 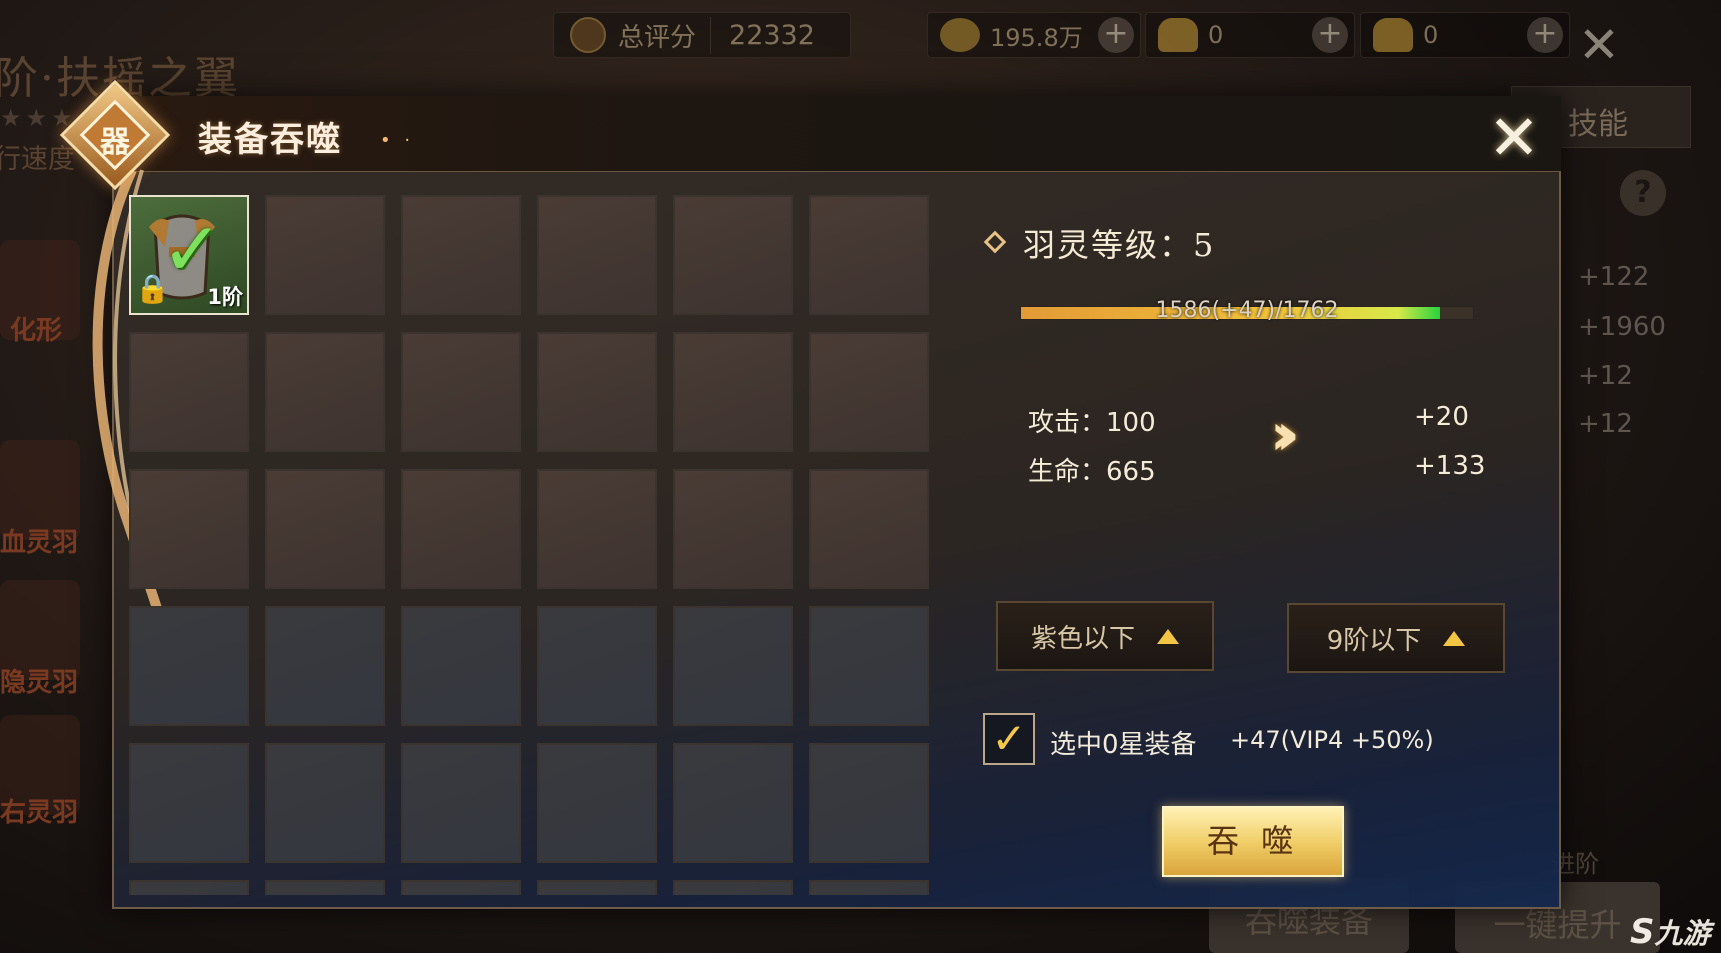 What do you see at coordinates (1393, 35) in the screenshot?
I see `gold-ingot-icon` at bounding box center [1393, 35].